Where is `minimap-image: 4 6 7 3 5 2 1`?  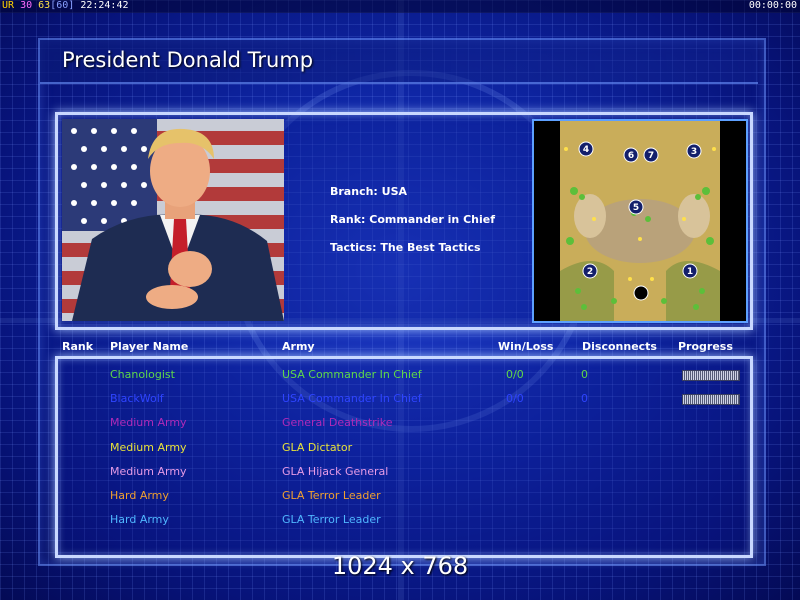 minimap-image: 4 6 7 3 5 2 1 is located at coordinates (640, 221).